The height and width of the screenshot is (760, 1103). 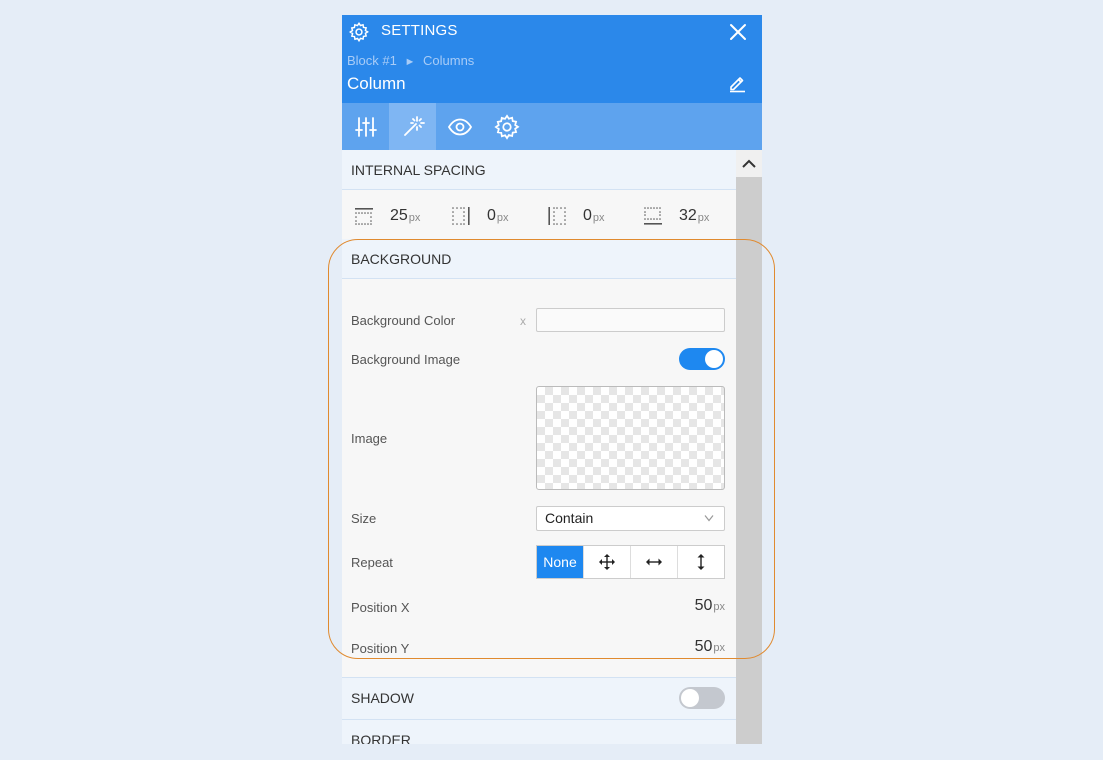 What do you see at coordinates (552, 126) in the screenshot?
I see `tab-bar` at bounding box center [552, 126].